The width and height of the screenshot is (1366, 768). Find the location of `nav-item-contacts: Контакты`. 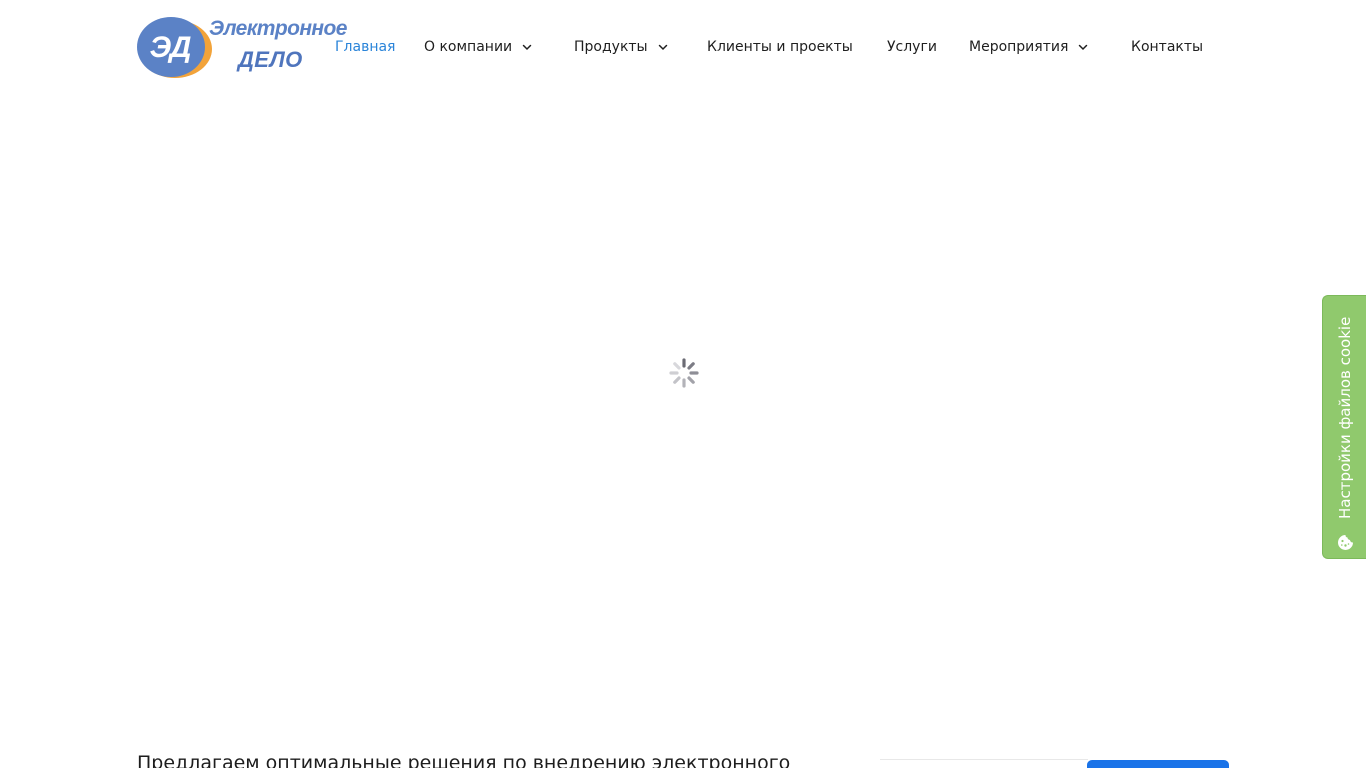

nav-item-contacts: Контакты is located at coordinates (1167, 47).